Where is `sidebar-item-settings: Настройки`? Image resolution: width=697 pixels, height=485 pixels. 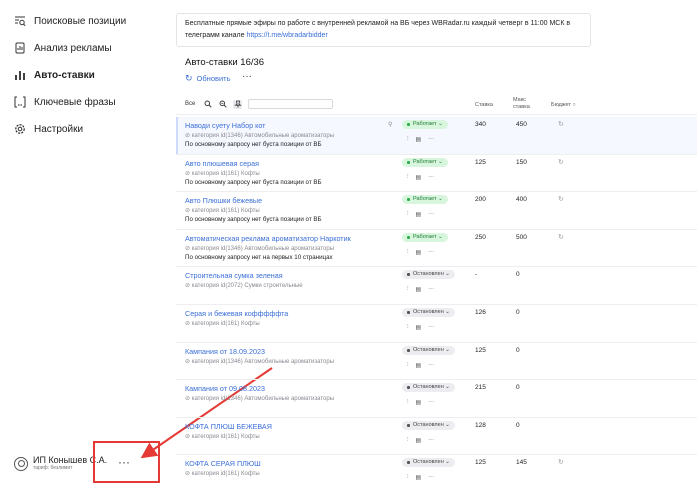
sidebar-item-settings: Настройки is located at coordinates (48, 129).